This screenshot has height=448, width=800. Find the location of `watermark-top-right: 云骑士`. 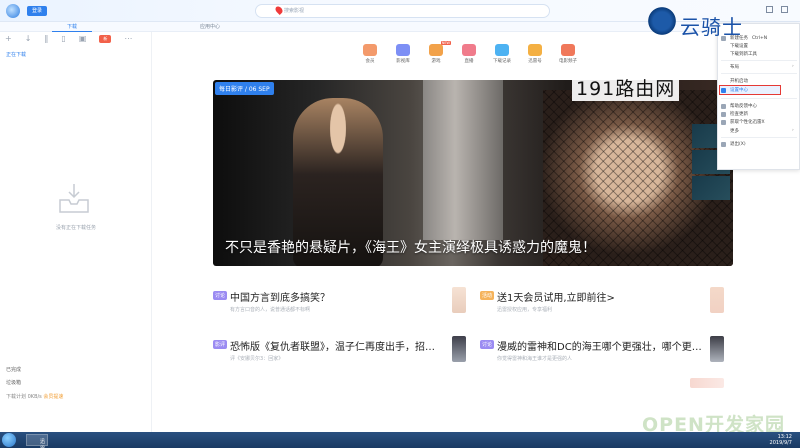

watermark-top-right: 云骑士 is located at coordinates (721, 22).